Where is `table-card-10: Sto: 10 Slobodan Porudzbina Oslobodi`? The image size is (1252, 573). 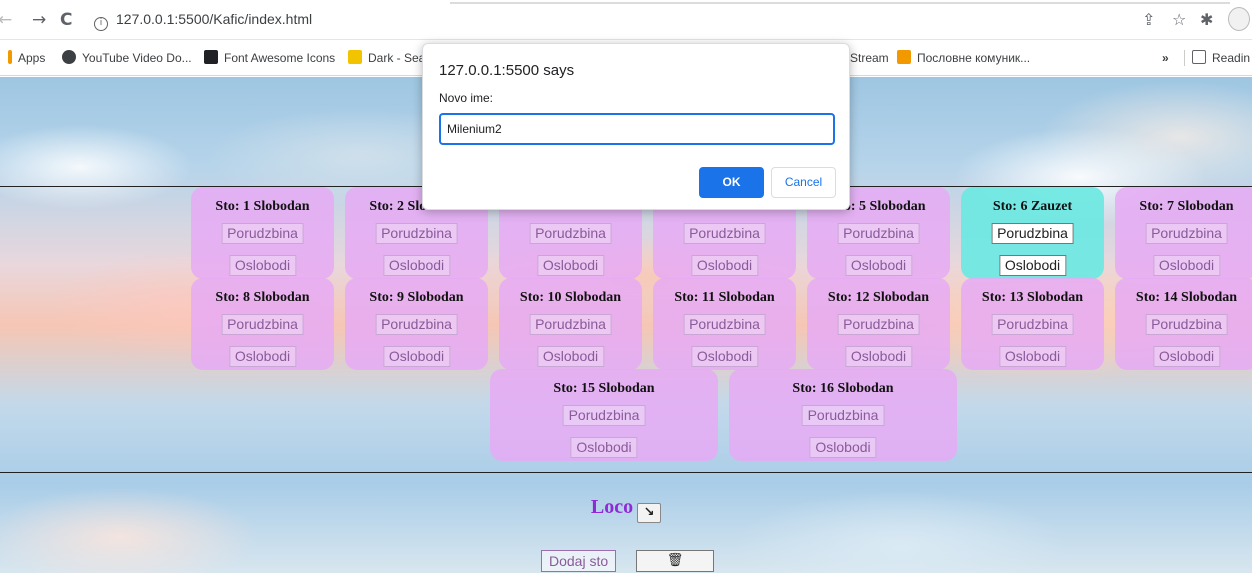 table-card-10: Sto: 10 Slobodan Porudzbina Oslobodi is located at coordinates (570, 324).